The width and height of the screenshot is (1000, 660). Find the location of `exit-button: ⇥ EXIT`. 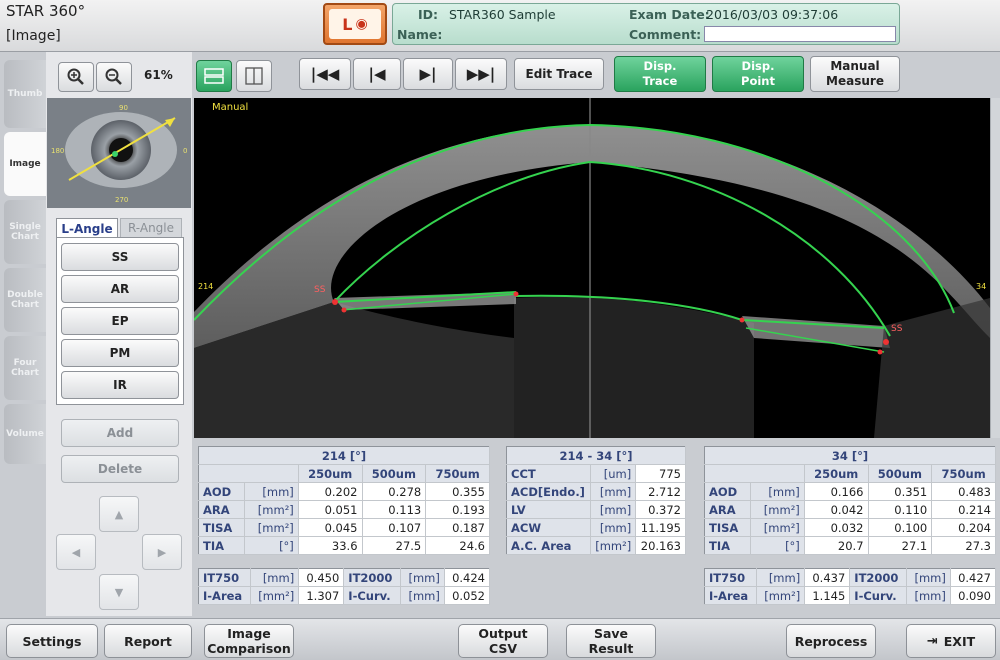

exit-button: ⇥ EXIT is located at coordinates (951, 641).